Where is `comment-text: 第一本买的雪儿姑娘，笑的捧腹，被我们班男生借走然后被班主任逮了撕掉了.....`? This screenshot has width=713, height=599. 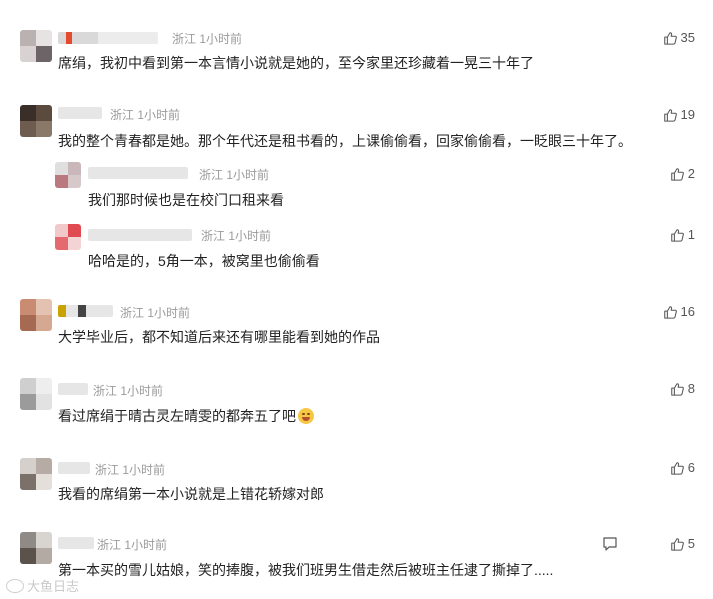 comment-text: 第一本买的雪儿姑娘，笑的捧腹，被我们班男生借走然后被班主任逮了撕掉了..... is located at coordinates (306, 570).